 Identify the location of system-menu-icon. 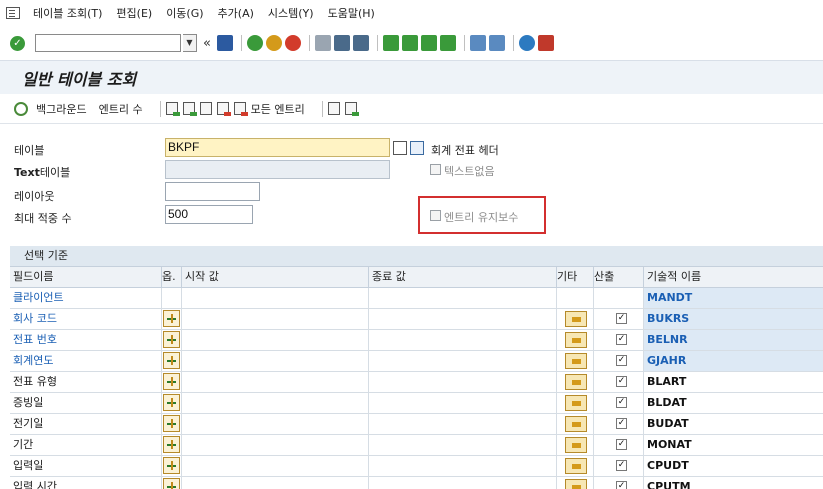
(13, 13).